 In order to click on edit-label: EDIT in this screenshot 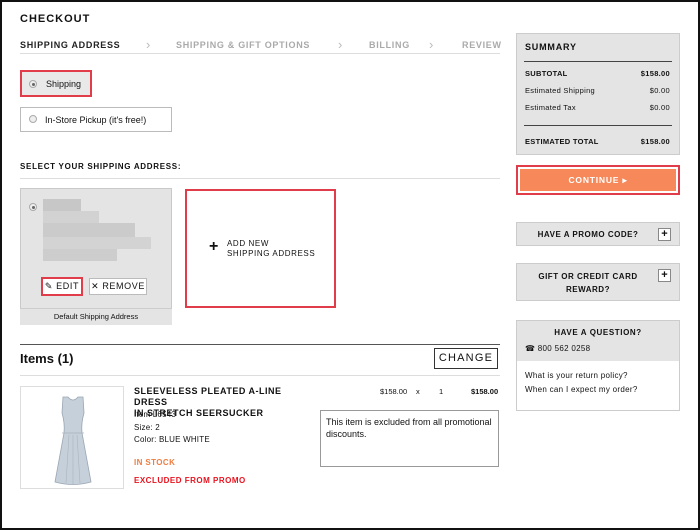, I will do `click(68, 286)`.